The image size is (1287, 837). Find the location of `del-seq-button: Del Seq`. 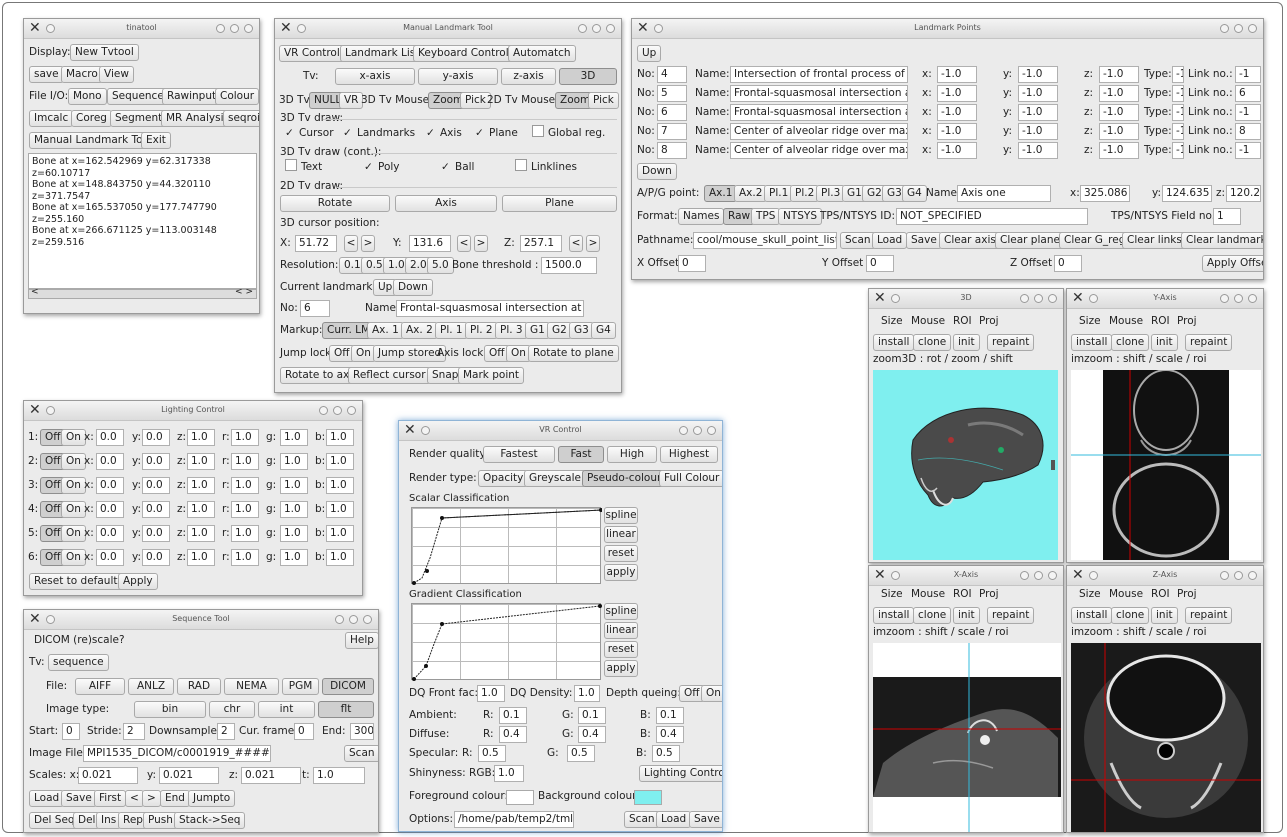

del-seq-button: Del Seq is located at coordinates (54, 820).